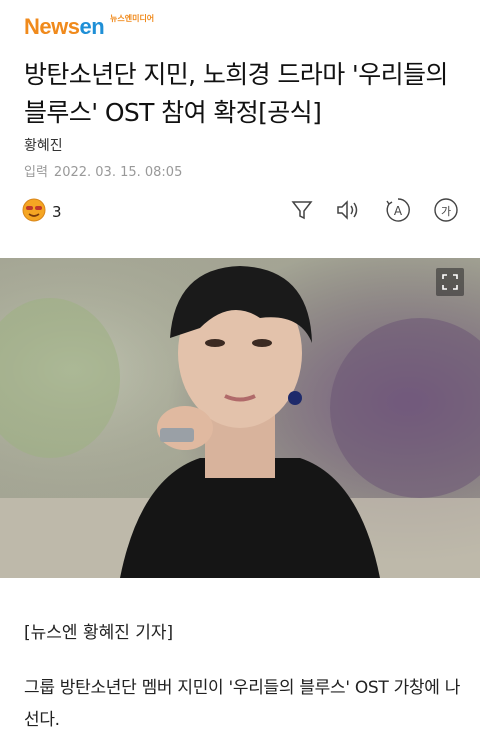  What do you see at coordinates (240, 212) in the screenshot?
I see `article-toolbar: 3 A 가` at bounding box center [240, 212].